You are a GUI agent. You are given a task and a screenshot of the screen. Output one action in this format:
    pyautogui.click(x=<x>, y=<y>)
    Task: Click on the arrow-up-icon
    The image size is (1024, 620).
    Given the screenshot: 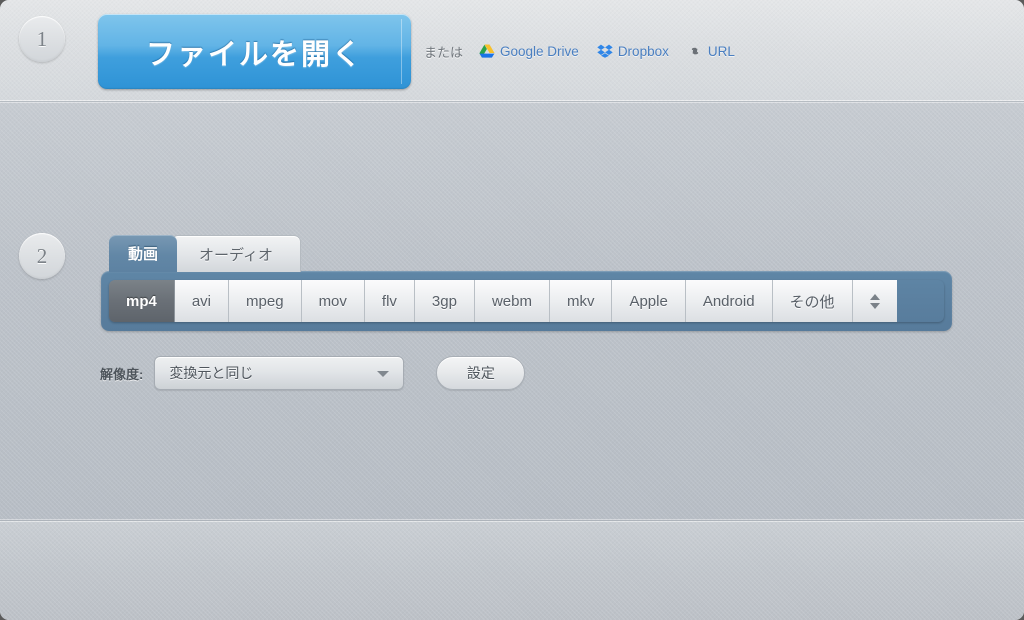 What is the action you would take?
    pyautogui.click(x=874, y=296)
    